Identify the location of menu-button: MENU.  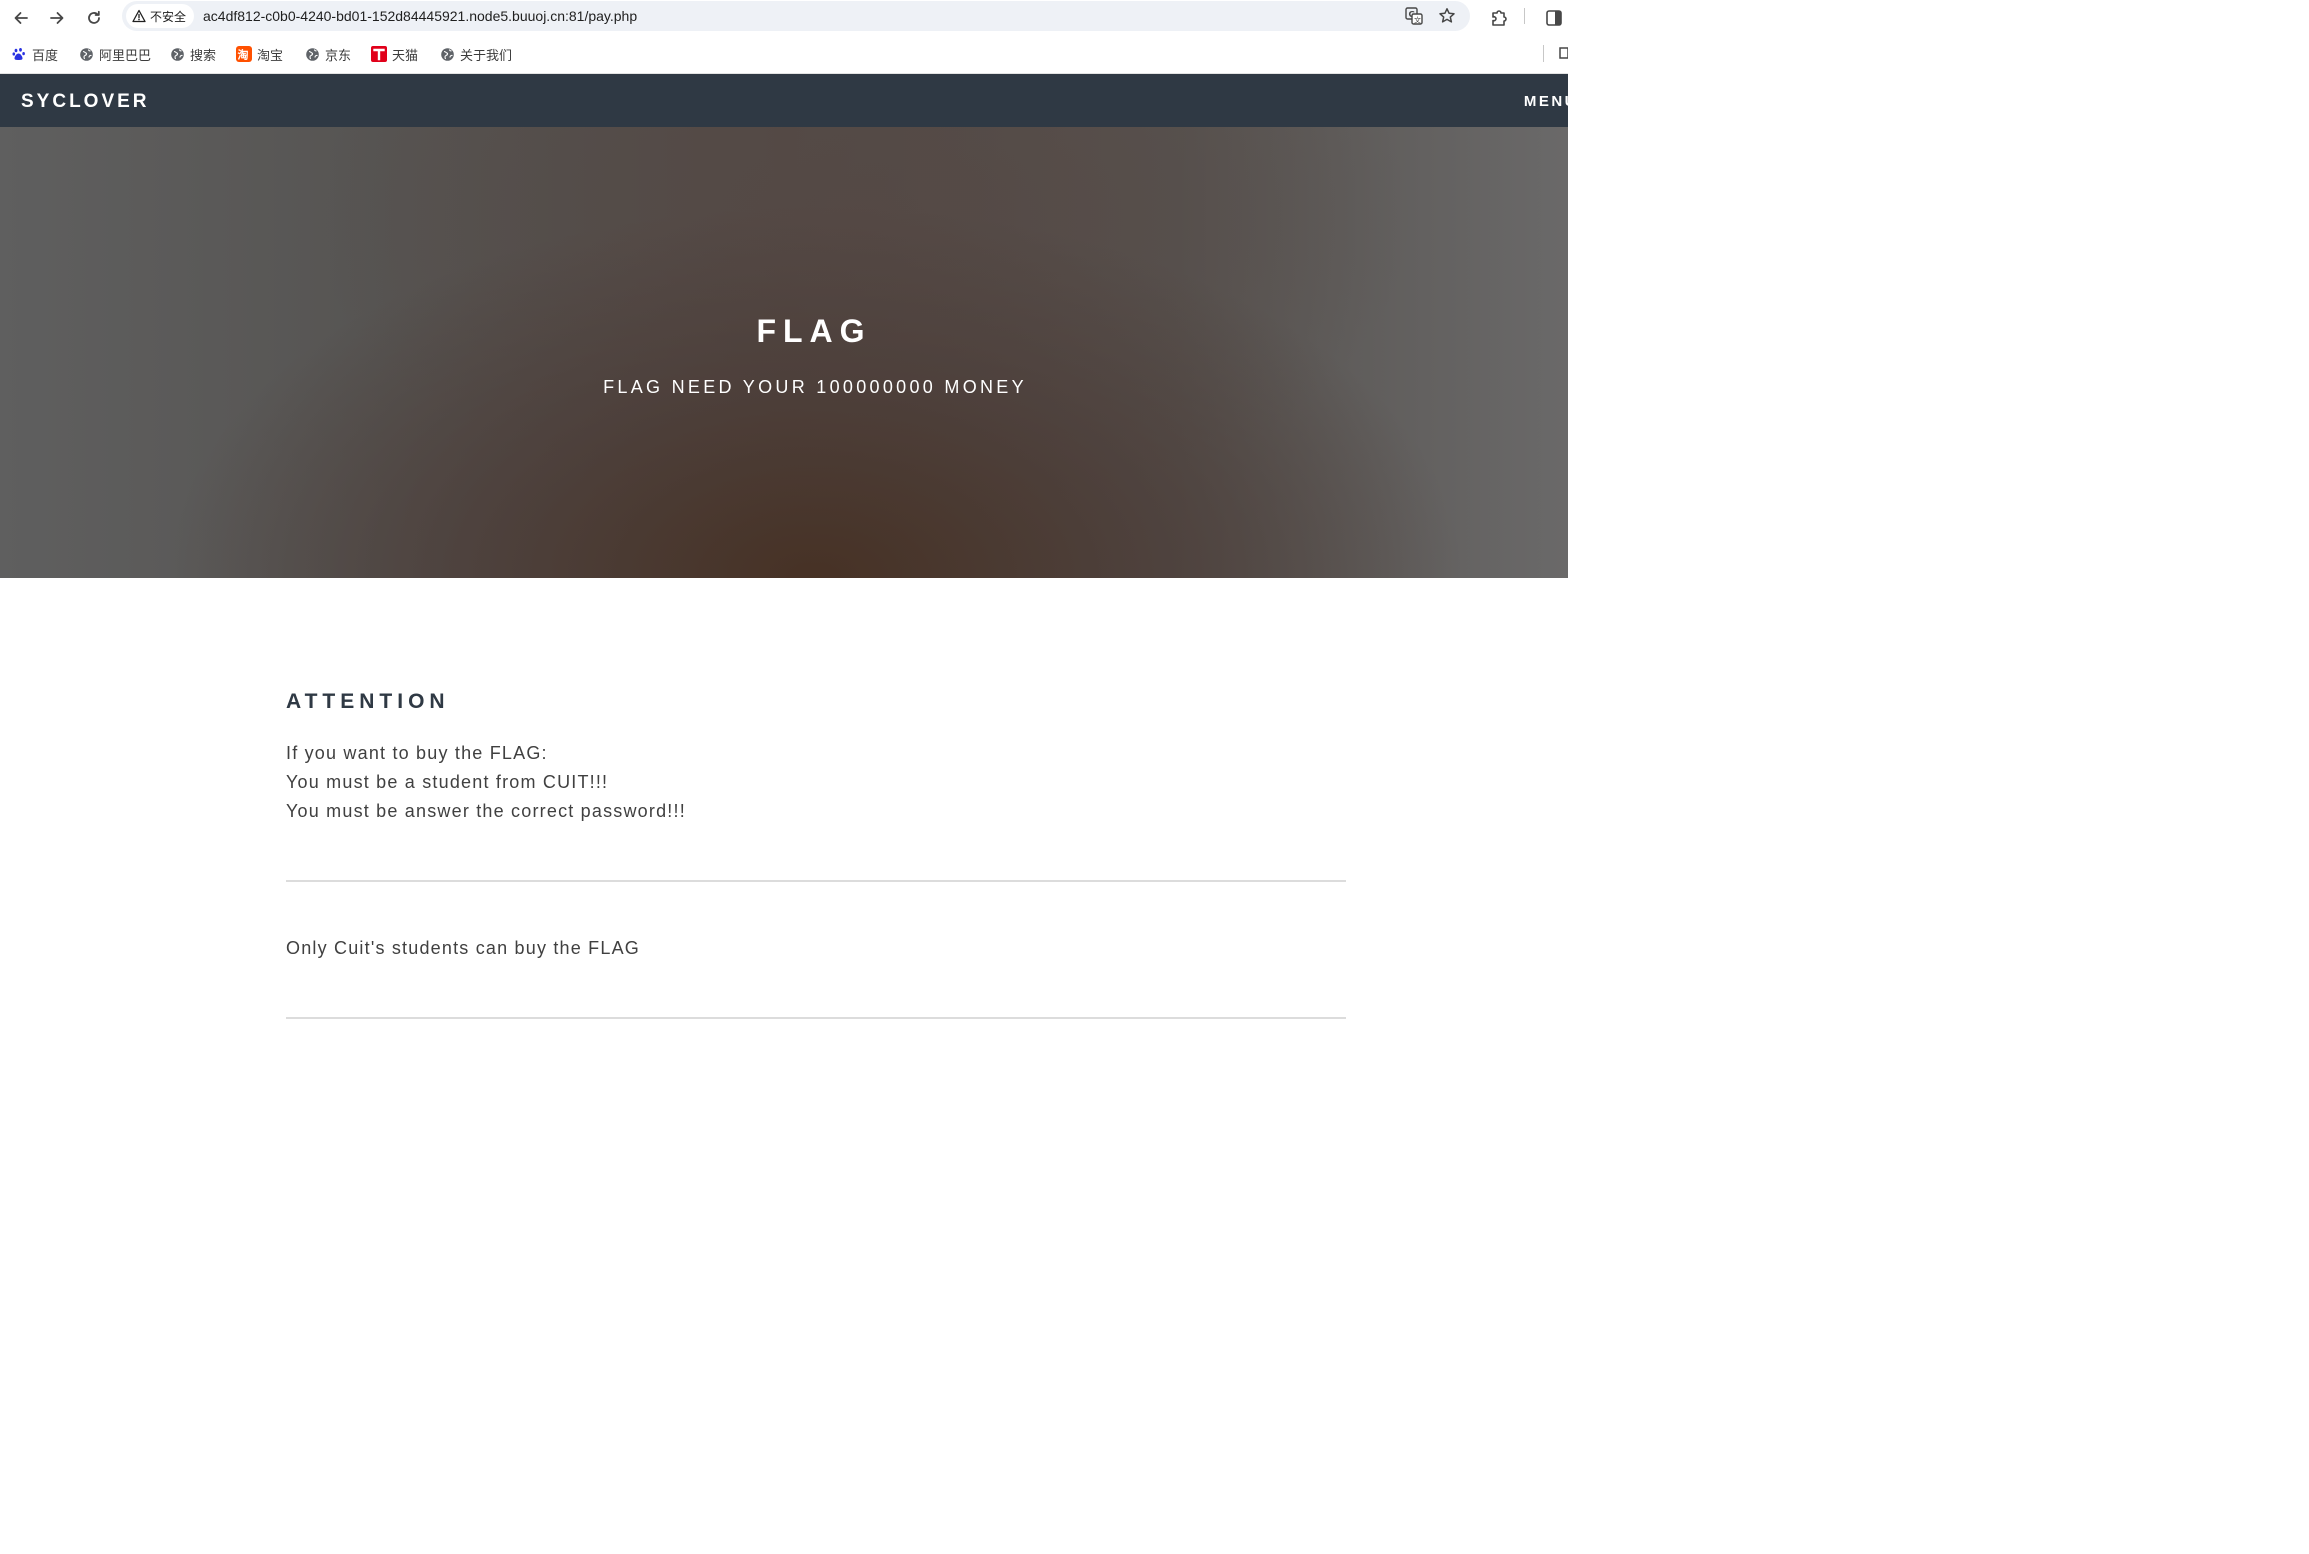
(1551, 101).